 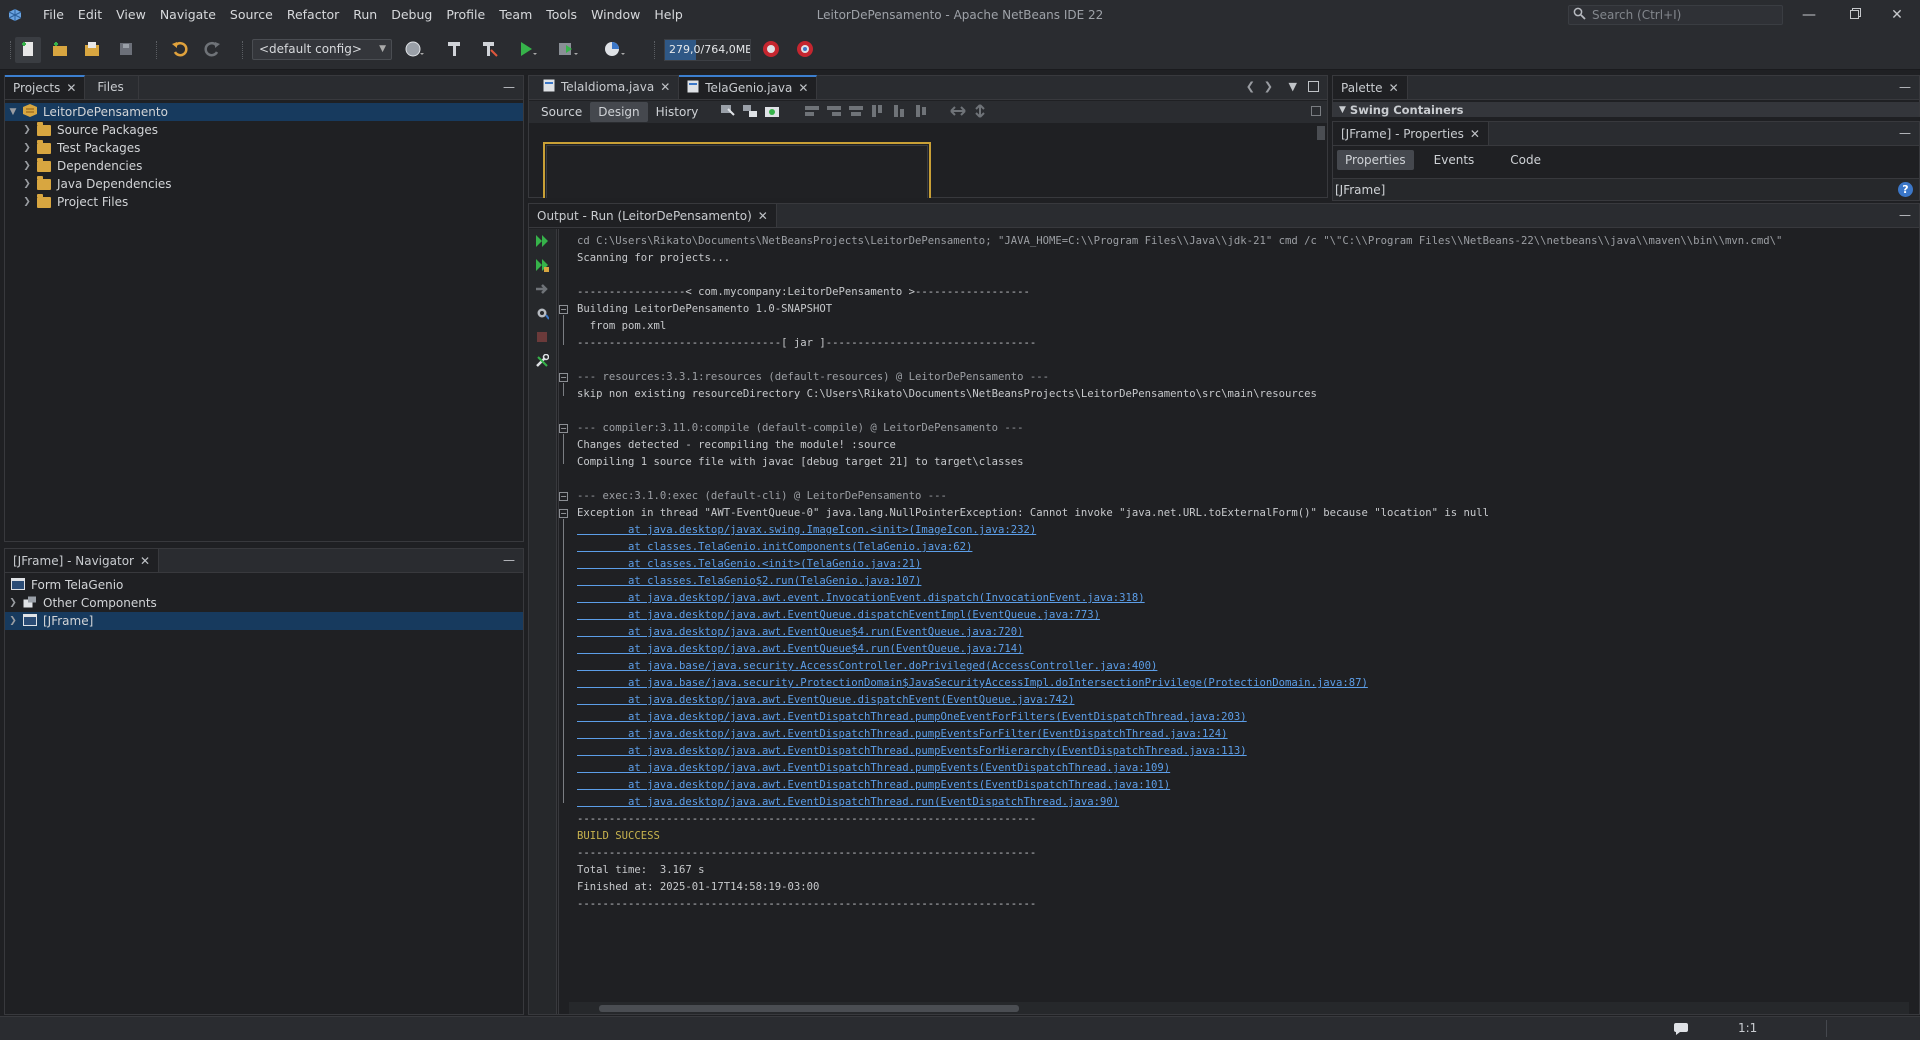 What do you see at coordinates (322, 49) in the screenshot?
I see `configuration-select: <default config> ▼` at bounding box center [322, 49].